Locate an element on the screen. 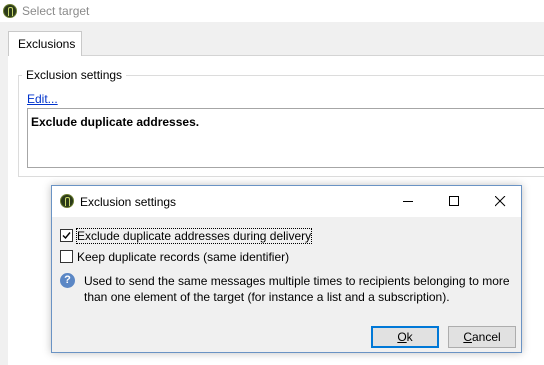 The image size is (544, 365). group-legend: Exclusion settings is located at coordinates (74, 75).